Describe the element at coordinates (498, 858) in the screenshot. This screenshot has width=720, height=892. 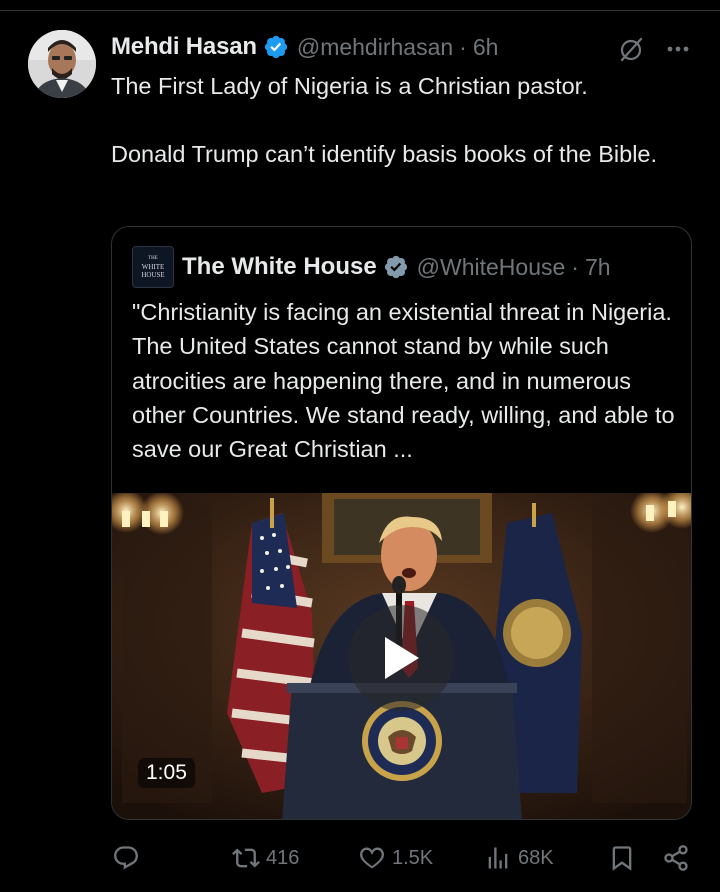
I see `views-icon` at that location.